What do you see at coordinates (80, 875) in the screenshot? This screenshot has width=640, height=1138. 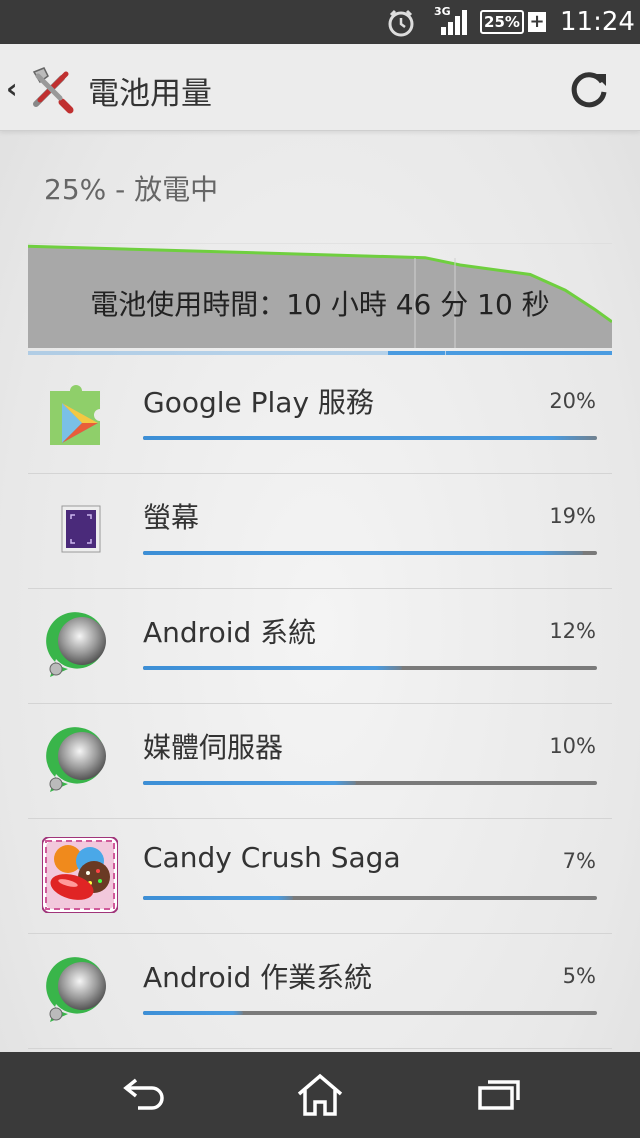 I see `candy-crush-icon` at bounding box center [80, 875].